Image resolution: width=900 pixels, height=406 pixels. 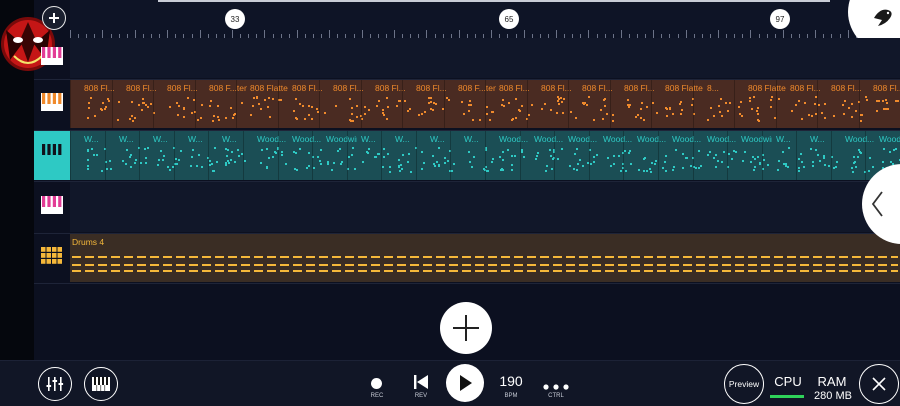 What do you see at coordinates (55, 384) in the screenshot?
I see `mixer-button` at bounding box center [55, 384].